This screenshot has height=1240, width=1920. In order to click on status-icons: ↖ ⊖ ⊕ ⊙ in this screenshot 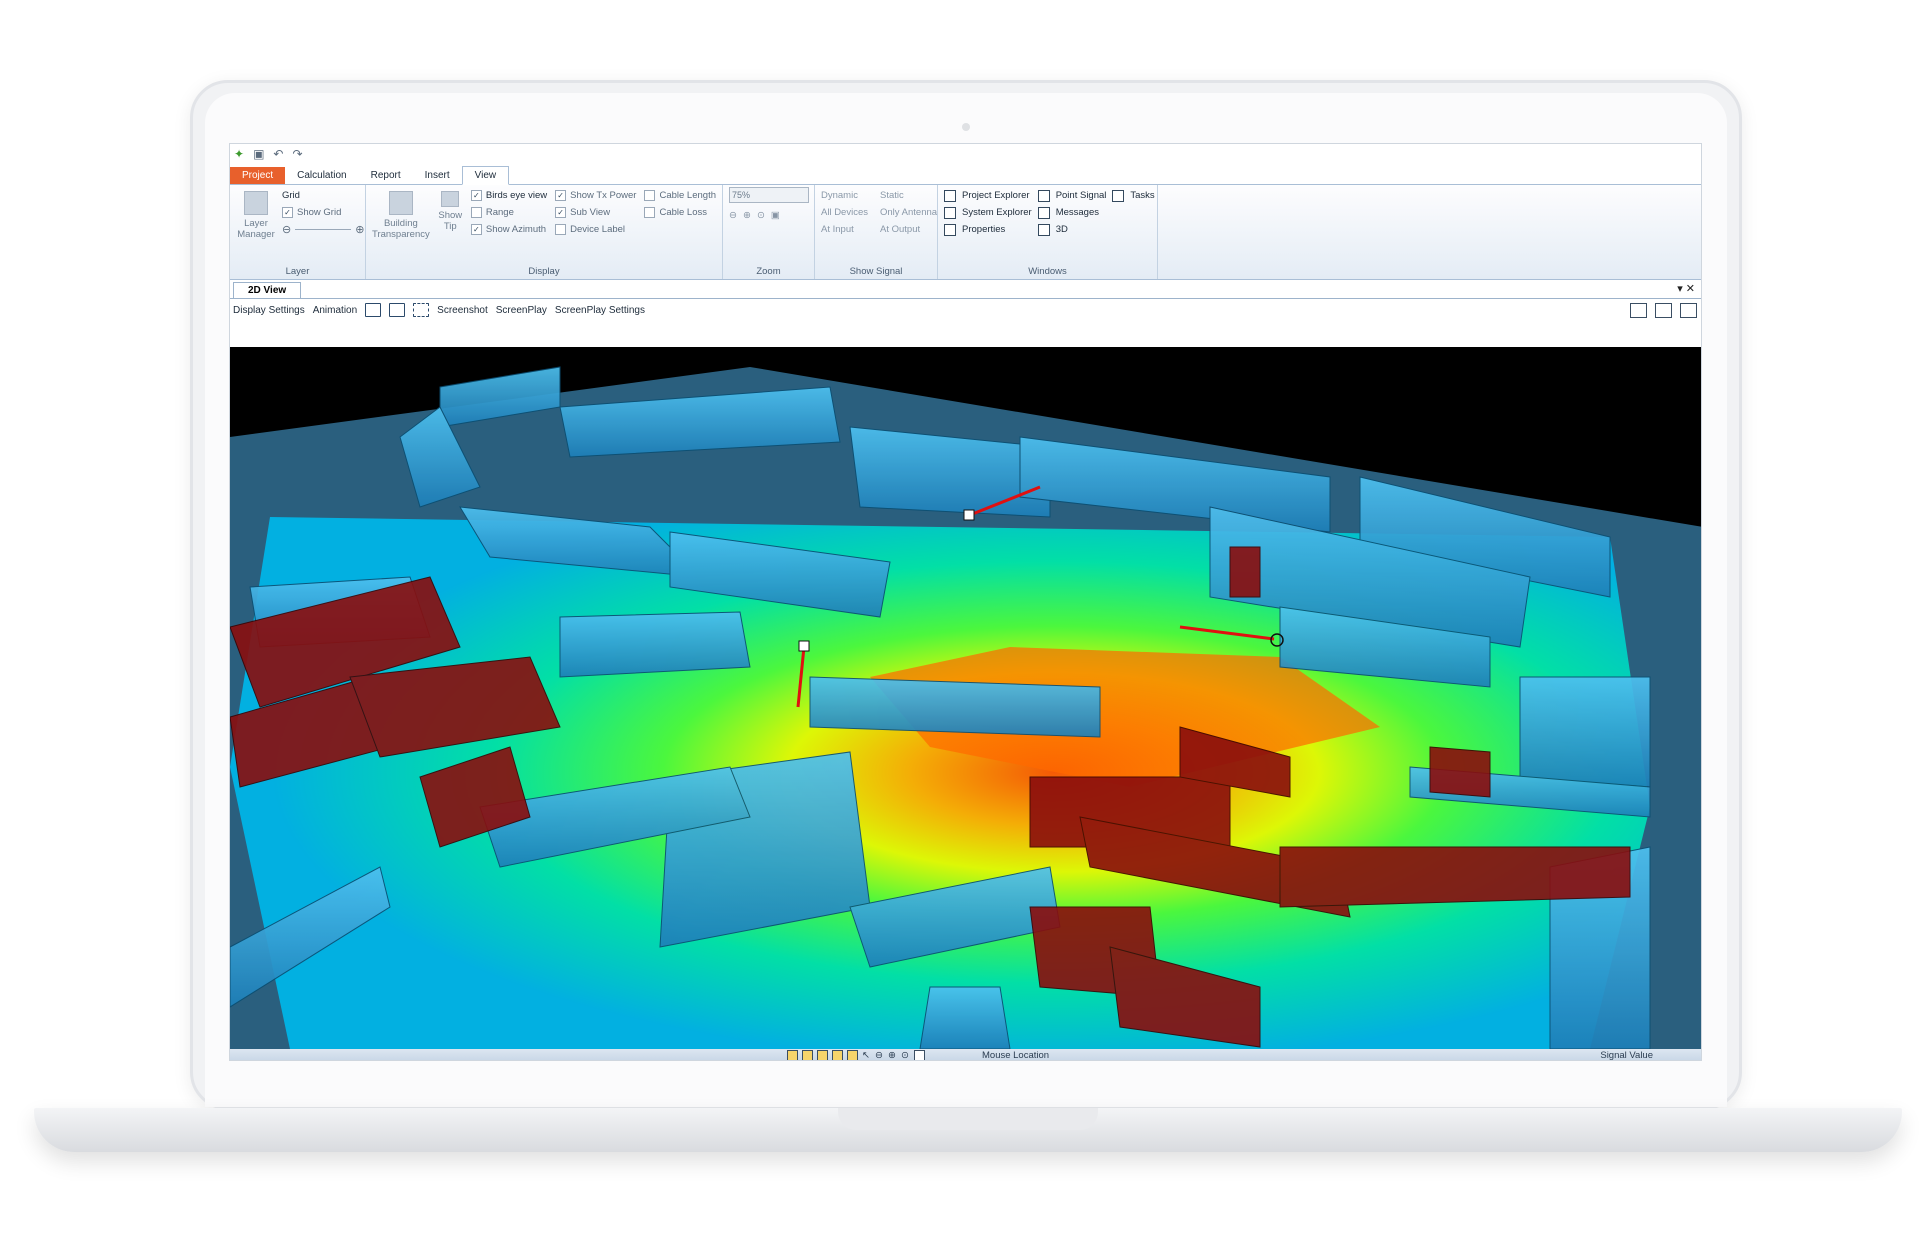, I will do `click(856, 1055)`.